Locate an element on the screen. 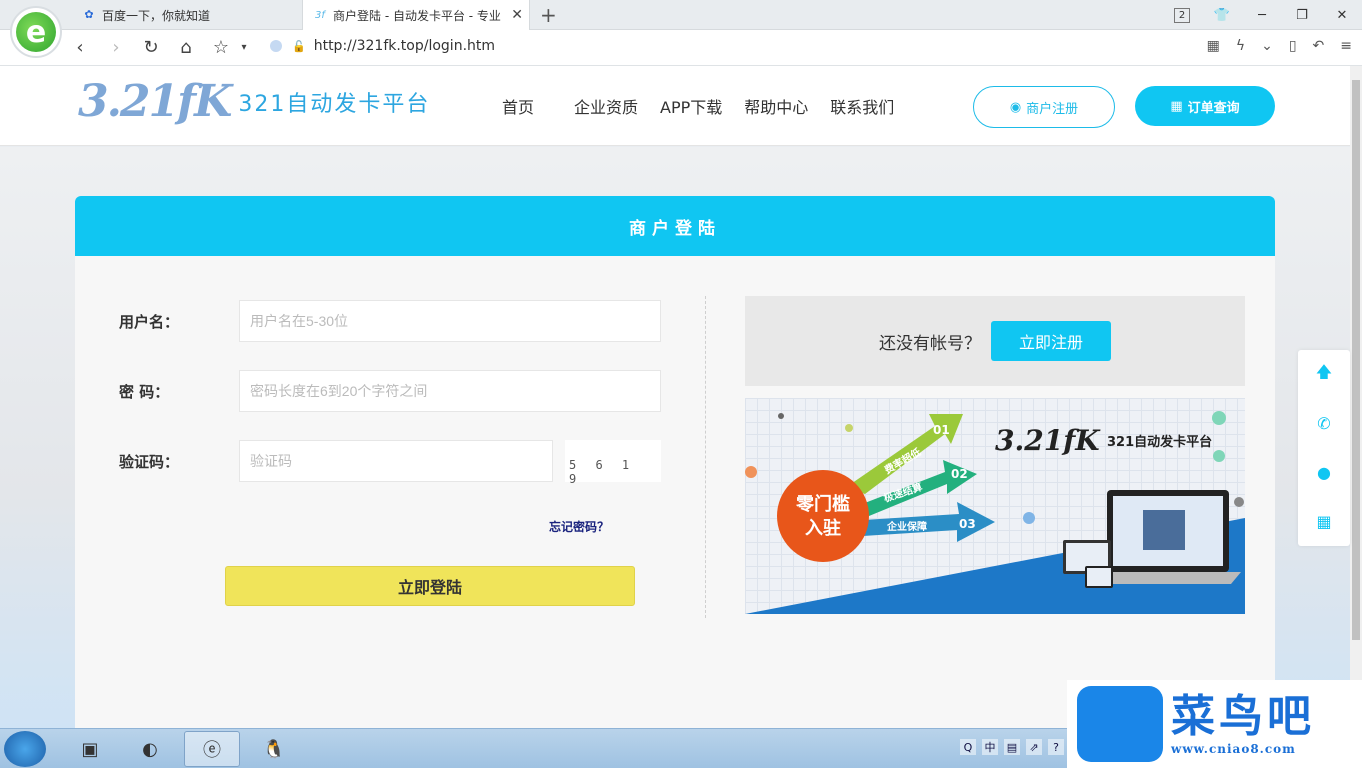  merchant-register-button: ◉ 商户注册 is located at coordinates (1044, 107).